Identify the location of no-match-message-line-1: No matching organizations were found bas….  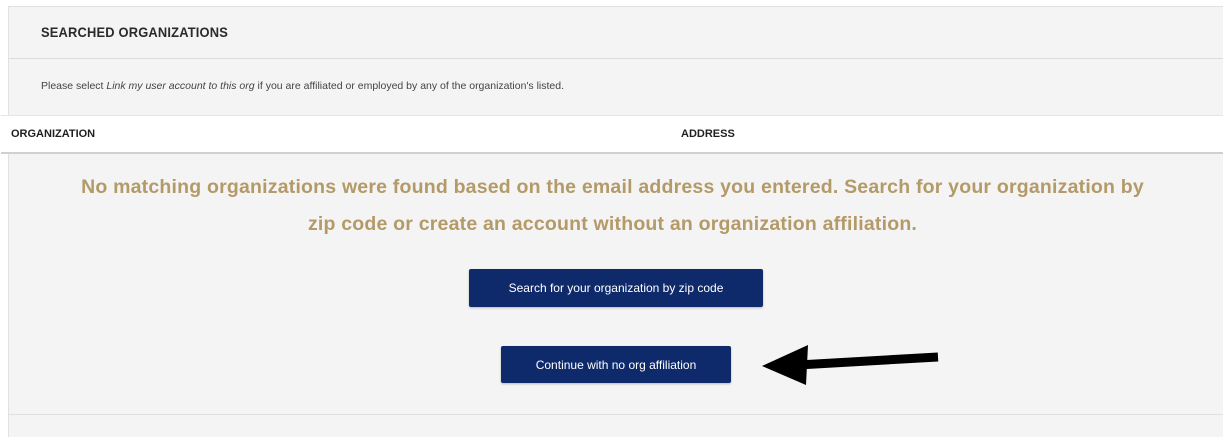
(612, 187).